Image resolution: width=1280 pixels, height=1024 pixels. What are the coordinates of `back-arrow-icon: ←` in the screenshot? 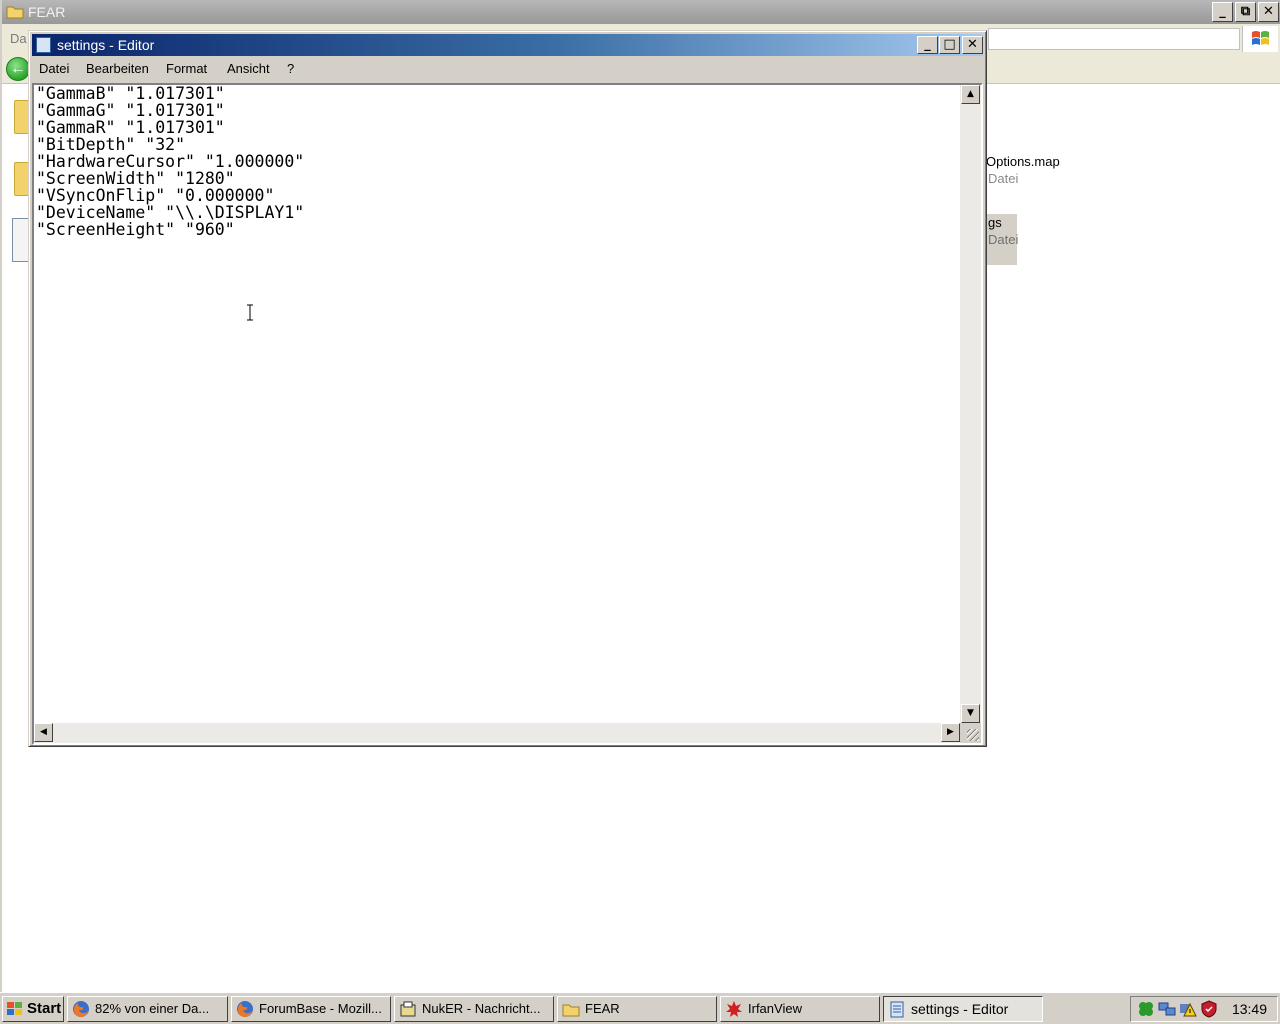 It's located at (18, 69).